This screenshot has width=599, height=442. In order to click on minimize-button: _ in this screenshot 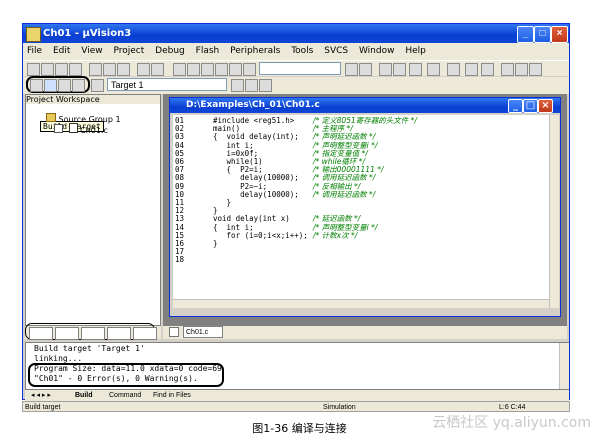, I will do `click(525, 34)`.